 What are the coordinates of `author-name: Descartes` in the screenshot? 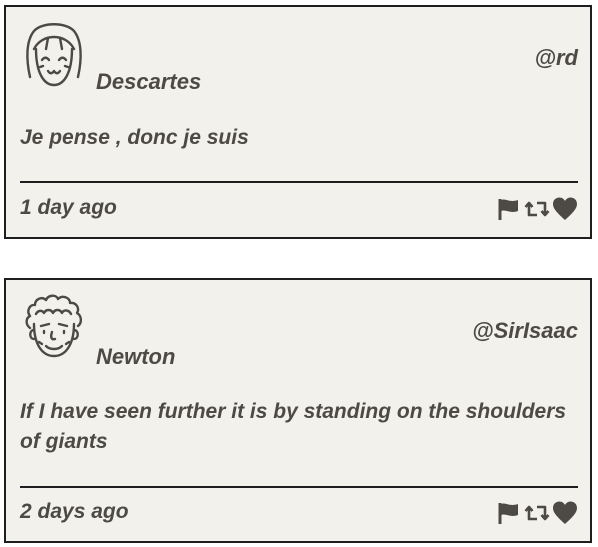 It's located at (148, 82).